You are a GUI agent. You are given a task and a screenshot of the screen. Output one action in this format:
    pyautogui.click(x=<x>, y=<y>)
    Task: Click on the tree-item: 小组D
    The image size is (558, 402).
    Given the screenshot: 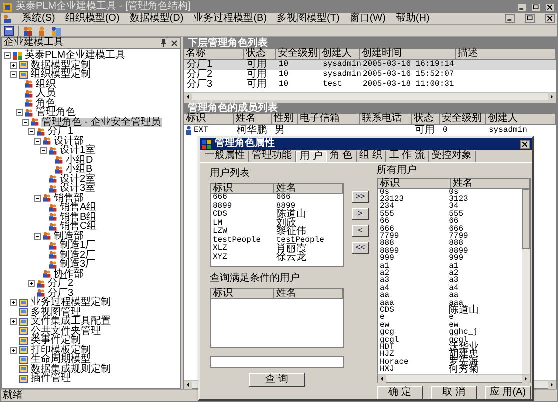 What is the action you would take?
    pyautogui.click(x=79, y=160)
    